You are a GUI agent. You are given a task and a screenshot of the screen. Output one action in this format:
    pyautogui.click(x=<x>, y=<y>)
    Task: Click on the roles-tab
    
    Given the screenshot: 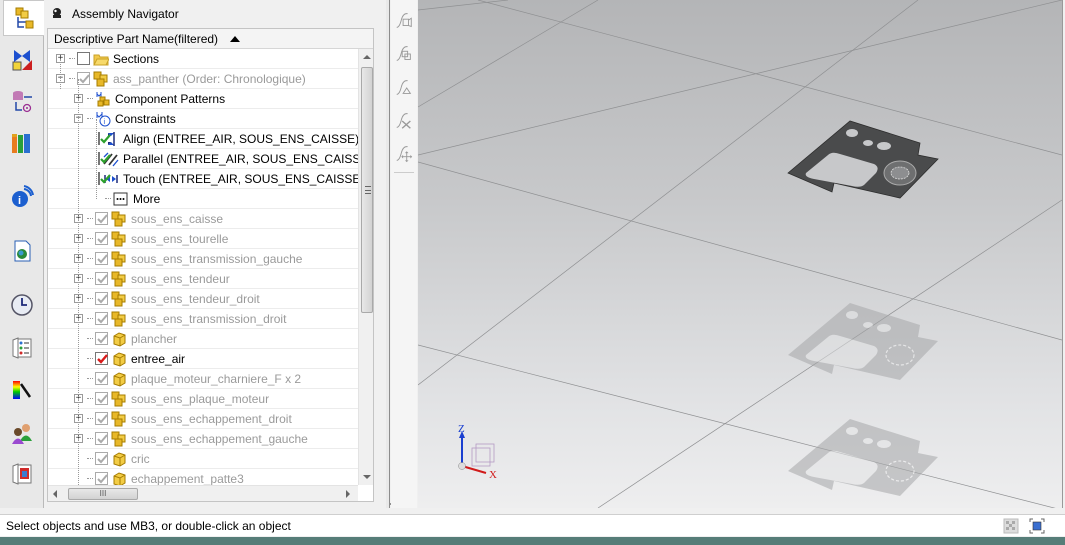 What is the action you would take?
    pyautogui.click(x=22, y=433)
    